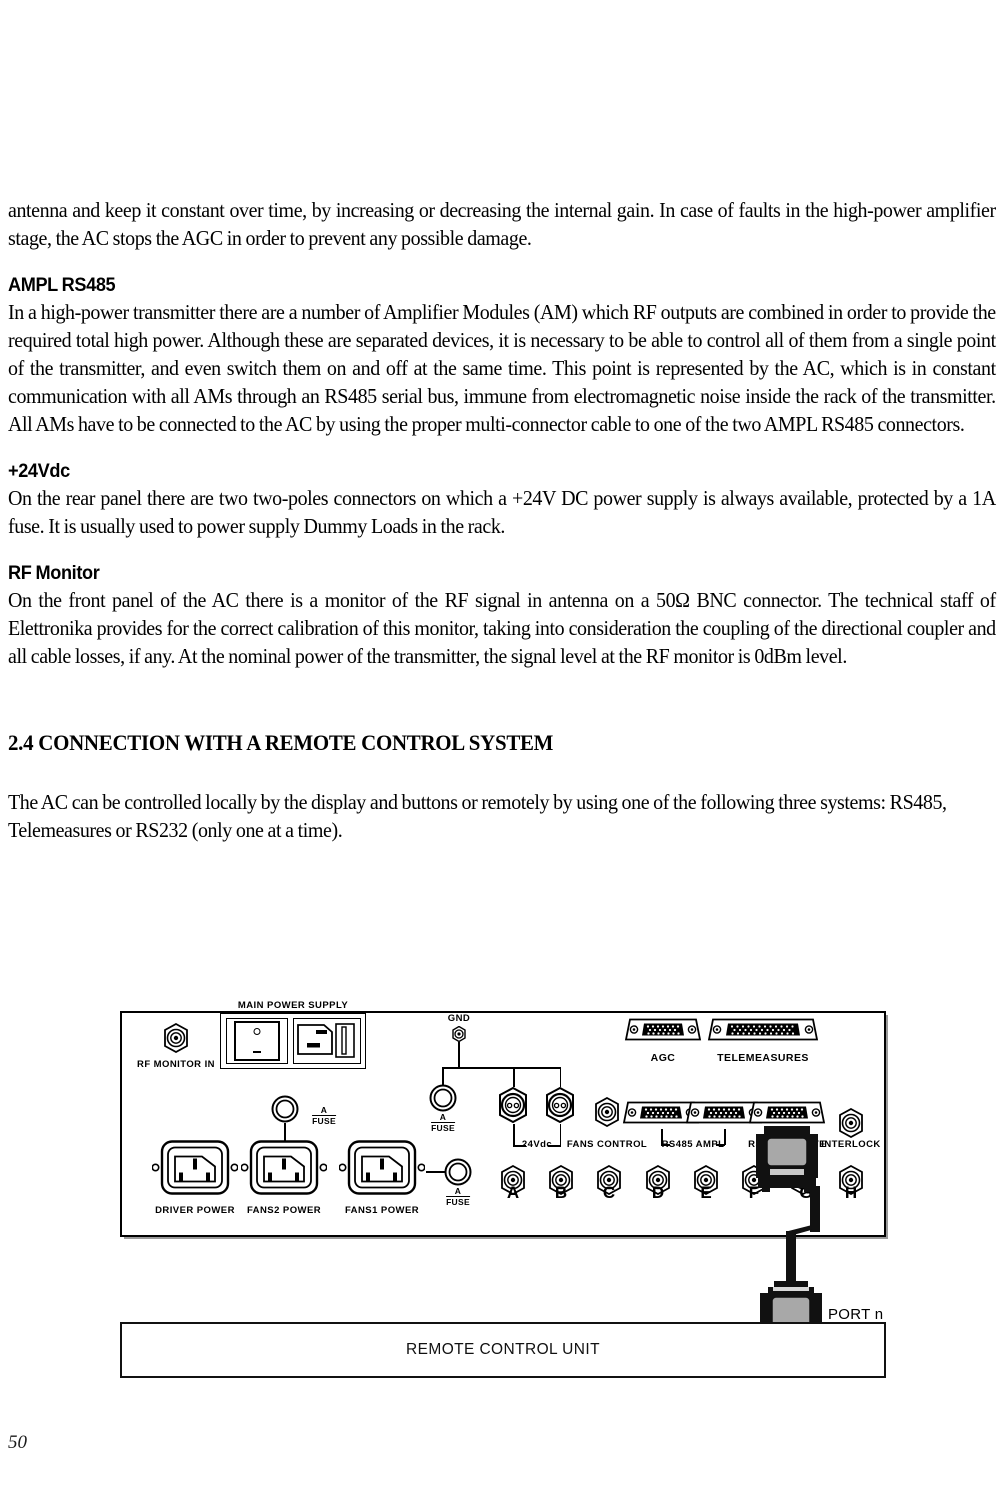  What do you see at coordinates (459, 1034) in the screenshot?
I see `gnd-stud` at bounding box center [459, 1034].